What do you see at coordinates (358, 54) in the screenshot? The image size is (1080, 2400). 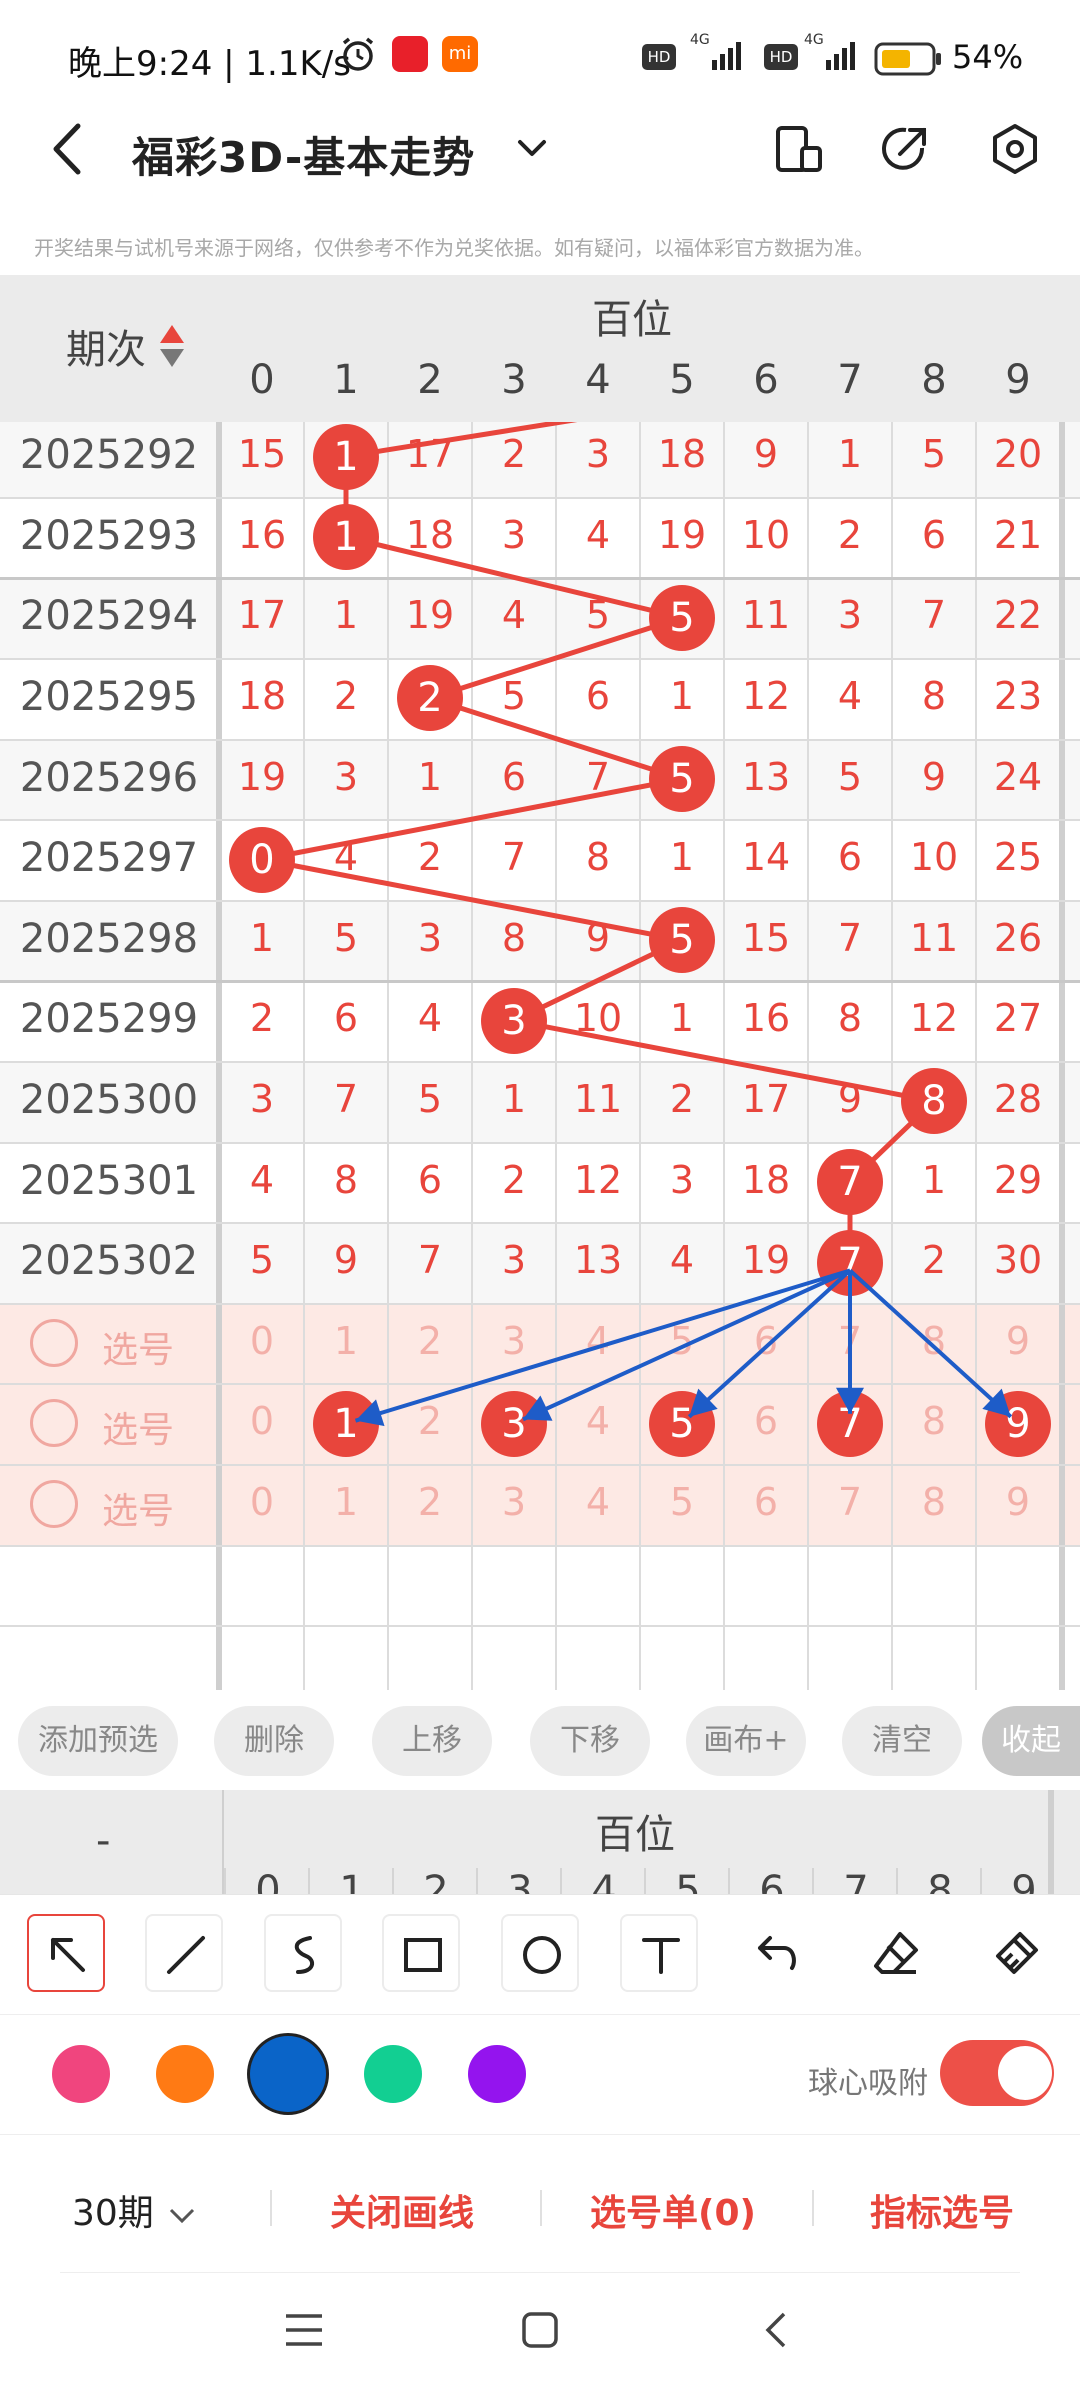 I see `alarm-icon` at bounding box center [358, 54].